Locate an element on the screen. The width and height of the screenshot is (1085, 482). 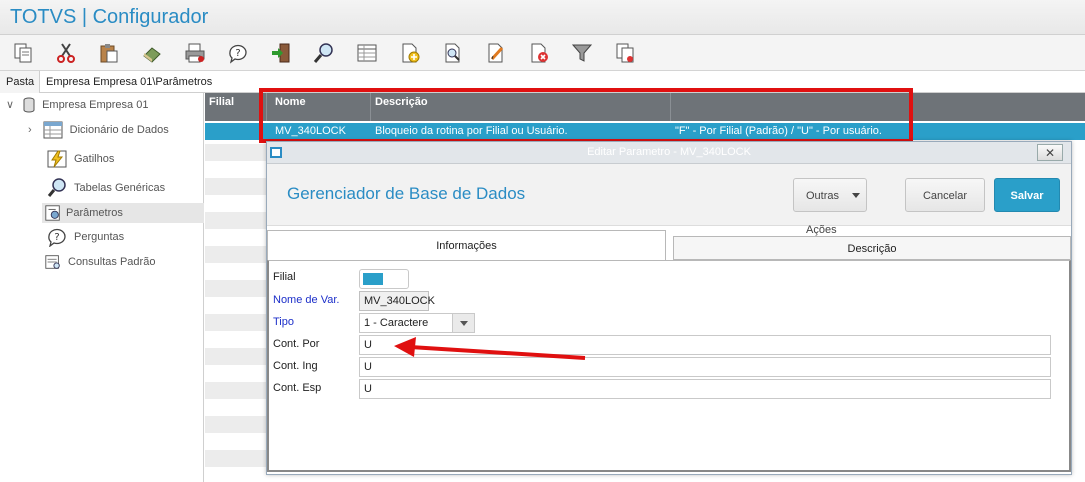
tree-item-parametros: Parâmetros is located at coordinates (123, 213).